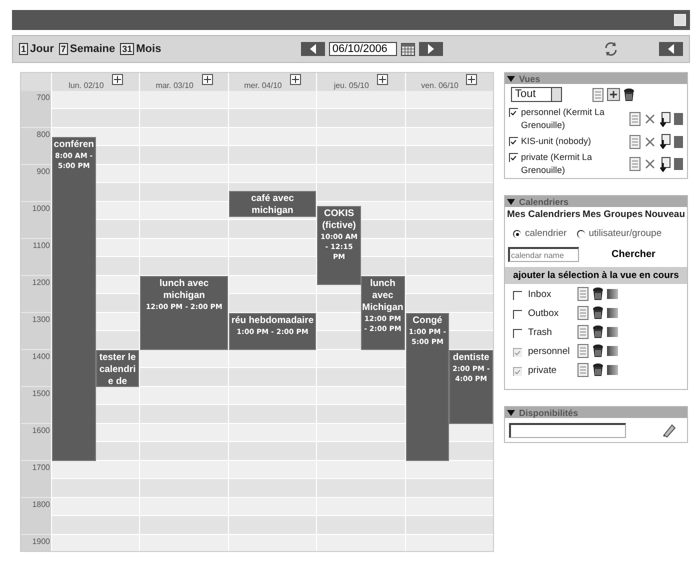 The height and width of the screenshot is (563, 697). What do you see at coordinates (544, 201) in the screenshot?
I see `panel-title: Calendriers` at bounding box center [544, 201].